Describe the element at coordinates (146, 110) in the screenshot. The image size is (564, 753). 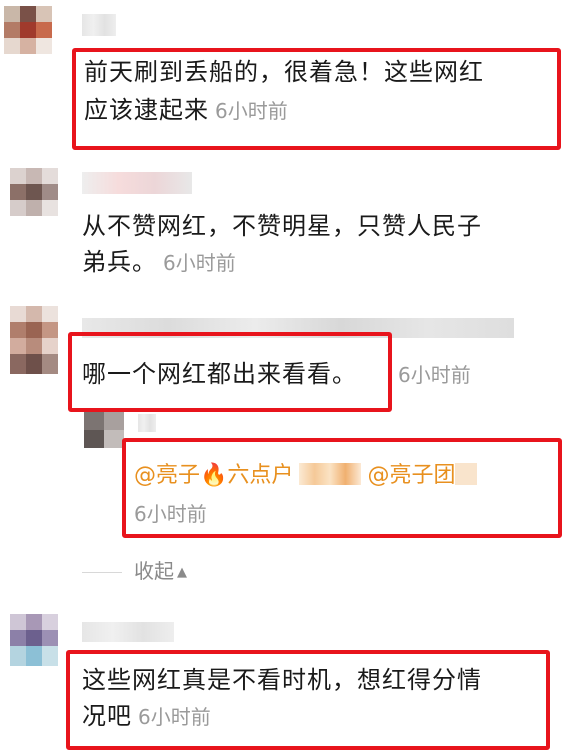
I see `comment-text-line2: 应该逮起来` at that location.